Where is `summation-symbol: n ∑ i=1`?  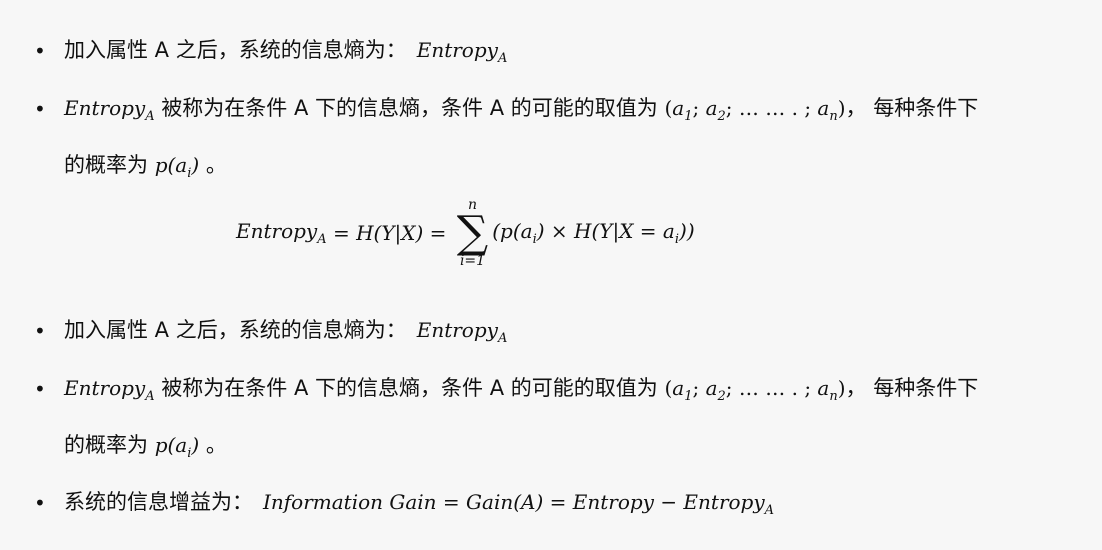
summation-symbol: n ∑ i=1 is located at coordinates (472, 233).